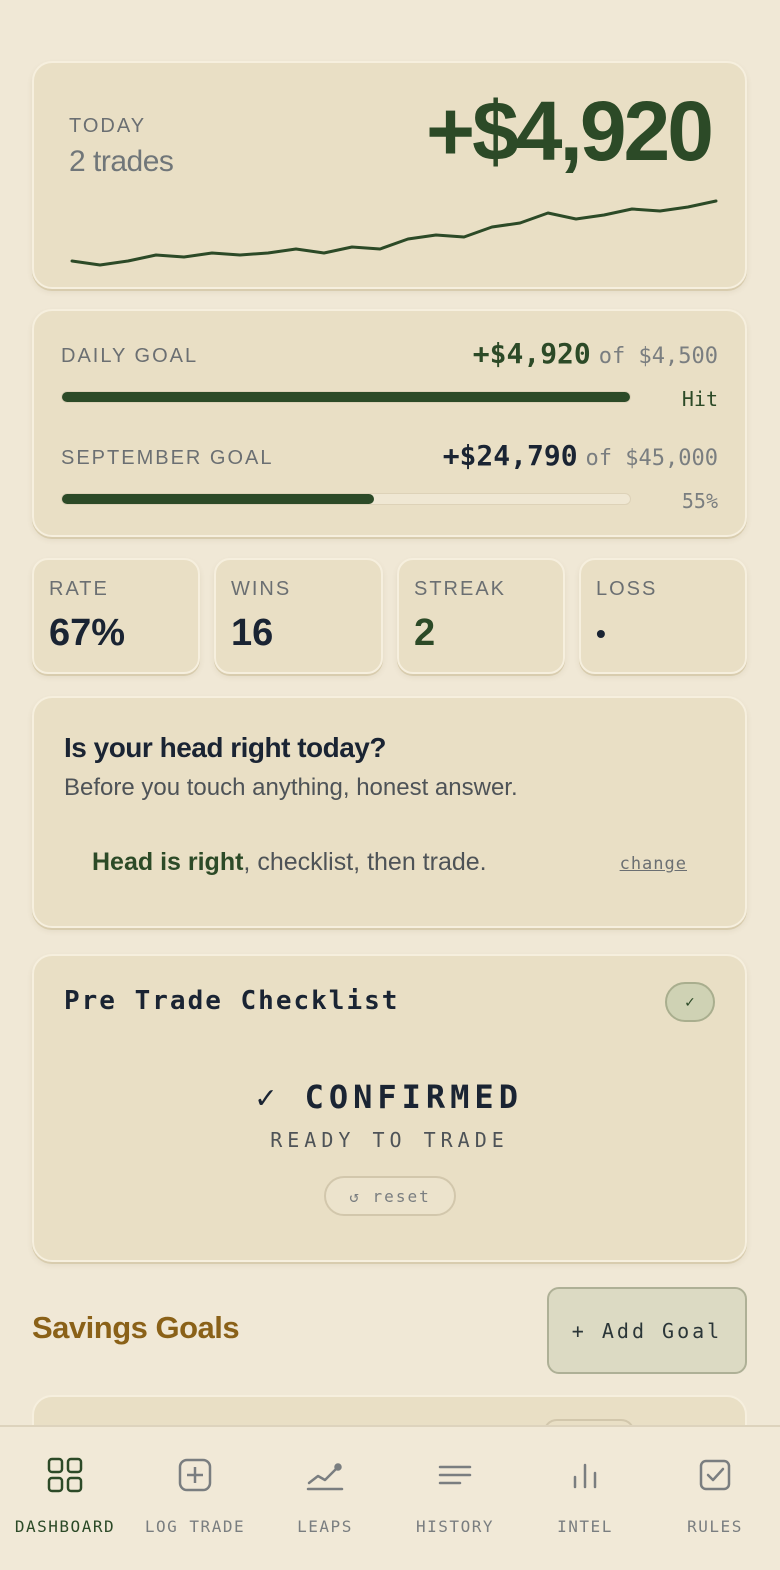  I want to click on nav-dashboard-label: DASHBOARD, so click(65, 1526).